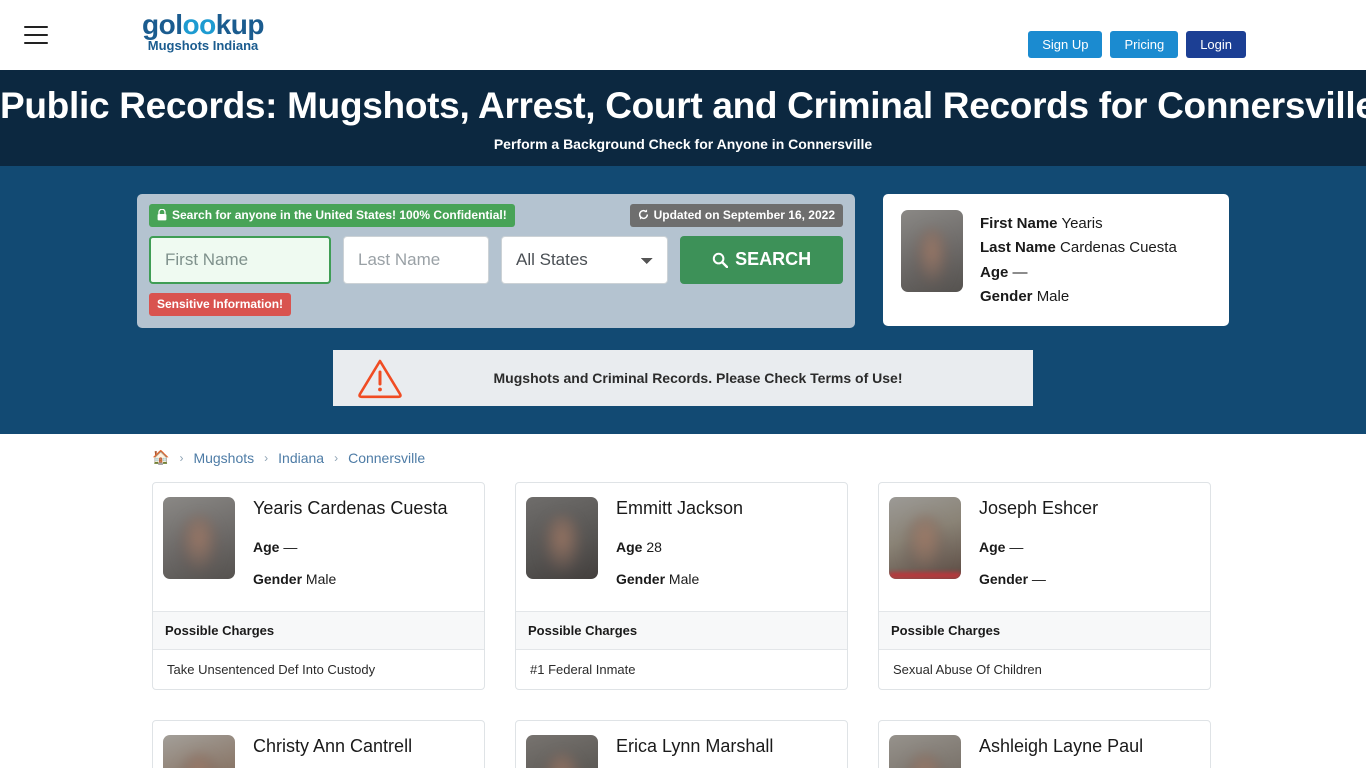 Image resolution: width=1366 pixels, height=768 pixels. Describe the element at coordinates (1018, 248) in the screenshot. I see `profile-last-name-label: Last Name` at that location.